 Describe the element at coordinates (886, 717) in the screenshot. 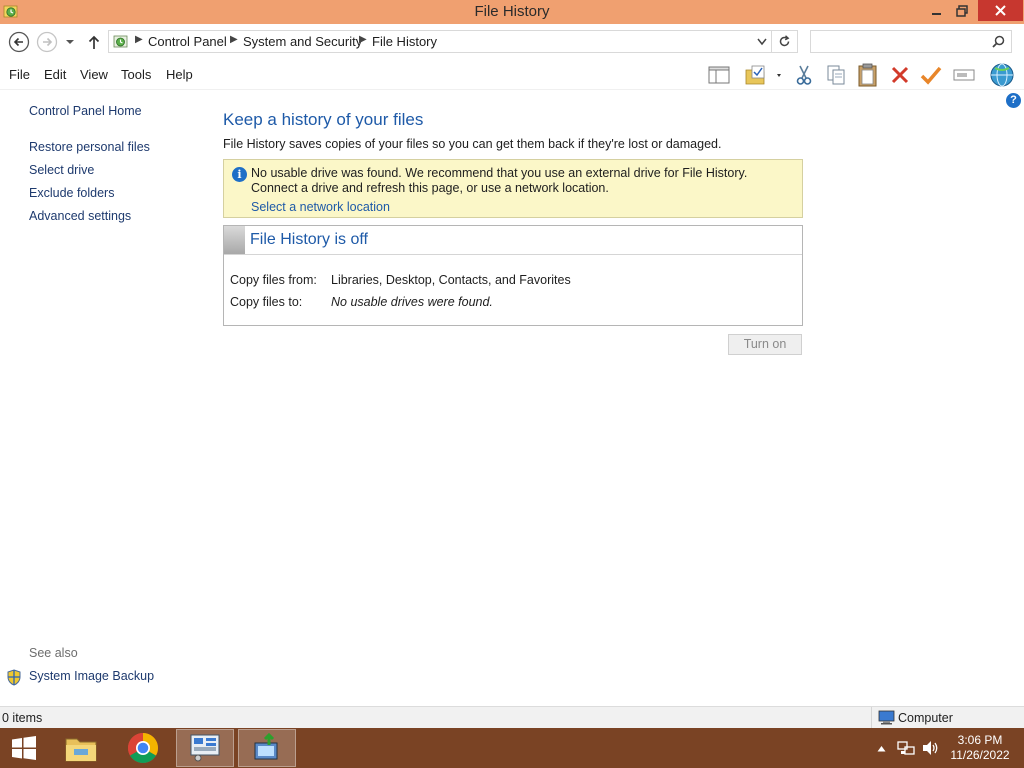

I see `computer-icon` at that location.